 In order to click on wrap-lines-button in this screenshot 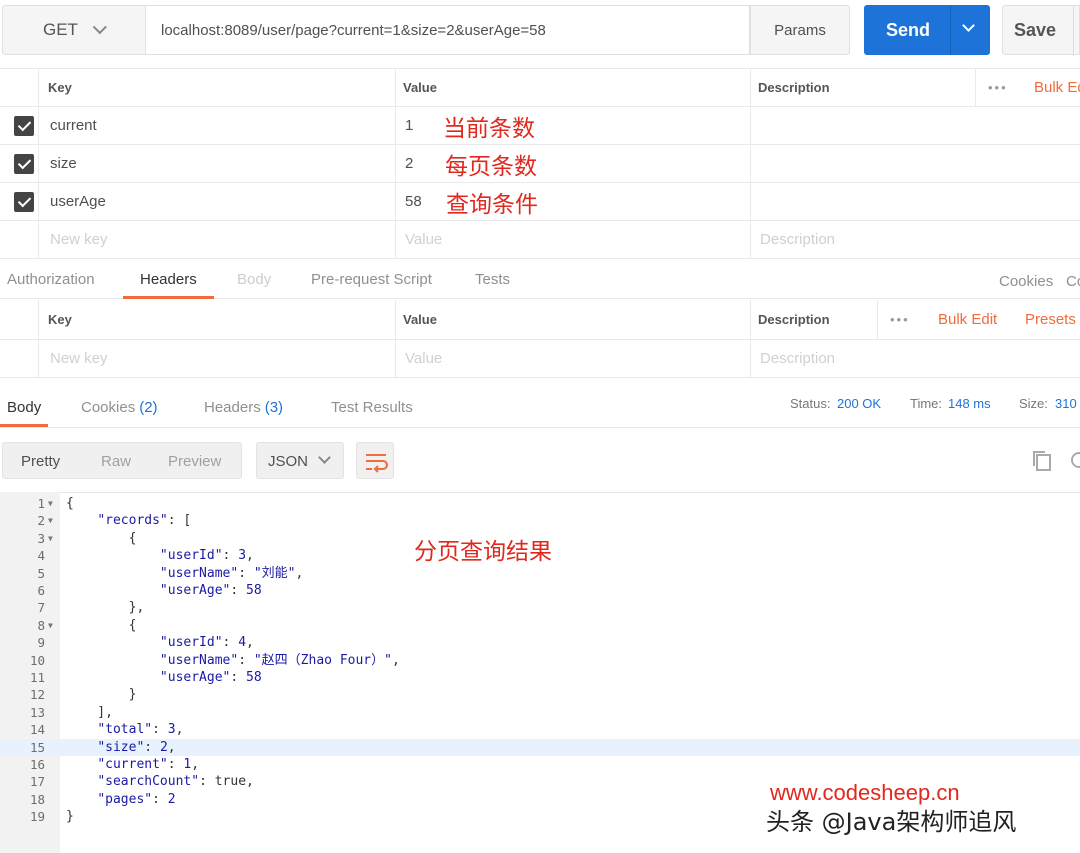, I will do `click(375, 460)`.